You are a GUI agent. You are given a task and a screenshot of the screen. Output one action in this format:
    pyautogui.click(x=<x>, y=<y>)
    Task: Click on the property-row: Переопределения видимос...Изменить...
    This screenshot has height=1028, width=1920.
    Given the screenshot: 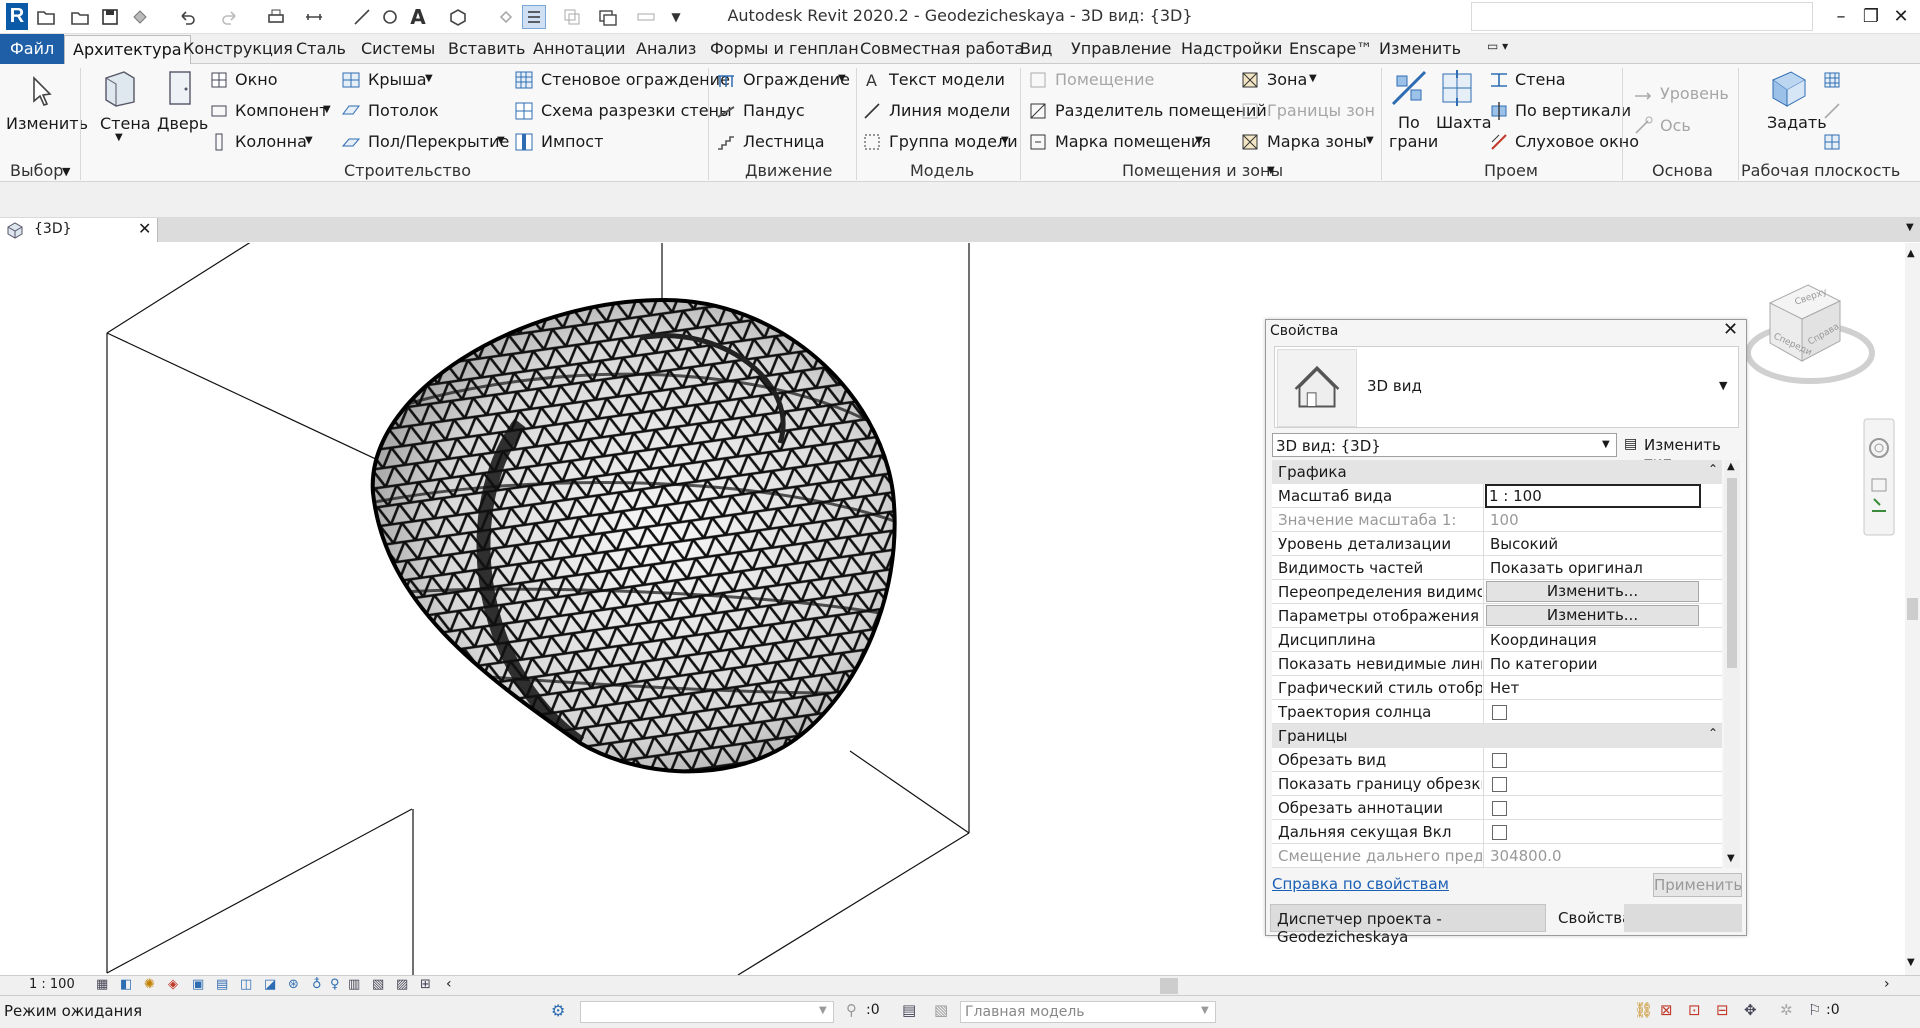 What is the action you would take?
    pyautogui.click(x=1497, y=592)
    